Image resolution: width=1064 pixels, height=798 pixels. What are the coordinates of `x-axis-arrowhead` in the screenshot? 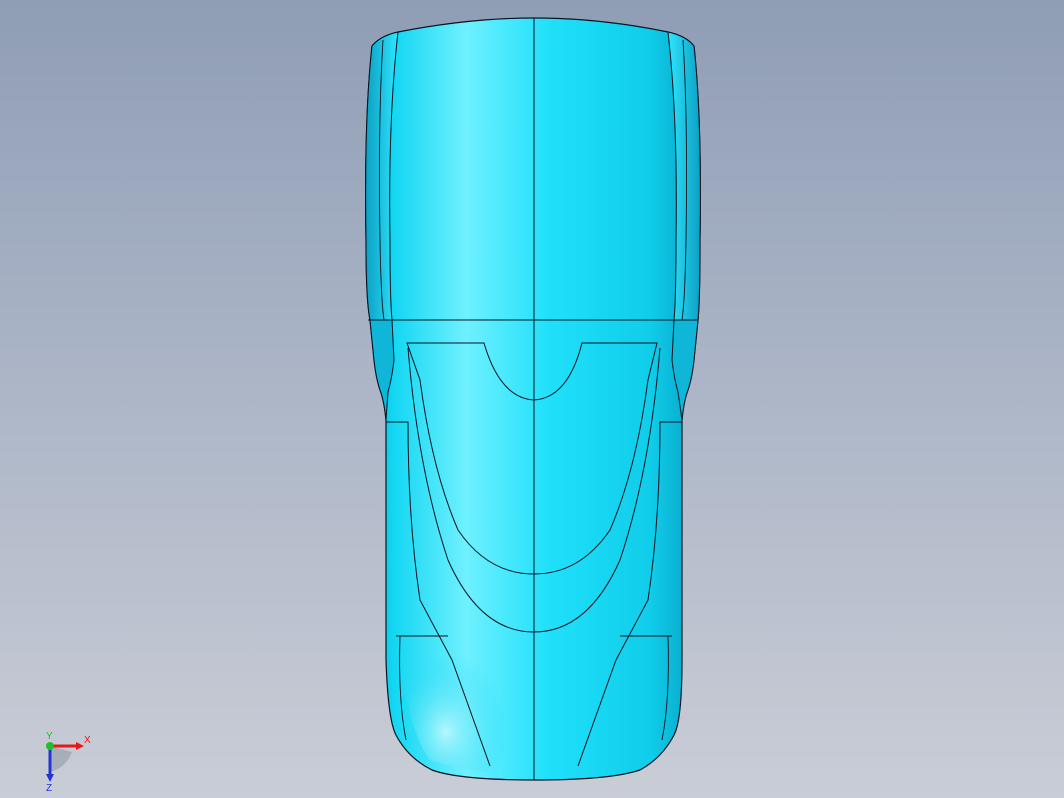 It's located at (80, 746).